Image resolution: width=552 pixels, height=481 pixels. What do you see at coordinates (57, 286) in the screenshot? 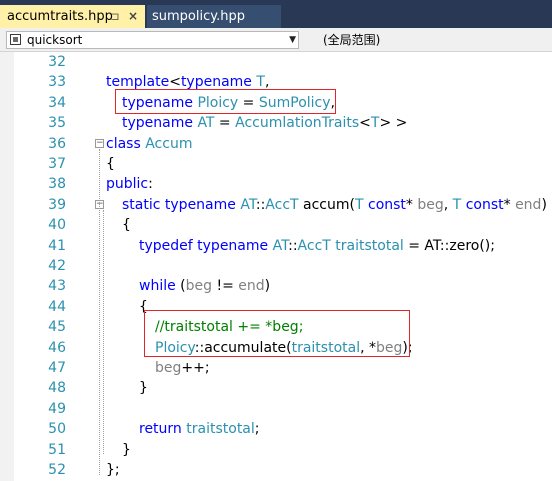
I see `line-number: 43` at bounding box center [57, 286].